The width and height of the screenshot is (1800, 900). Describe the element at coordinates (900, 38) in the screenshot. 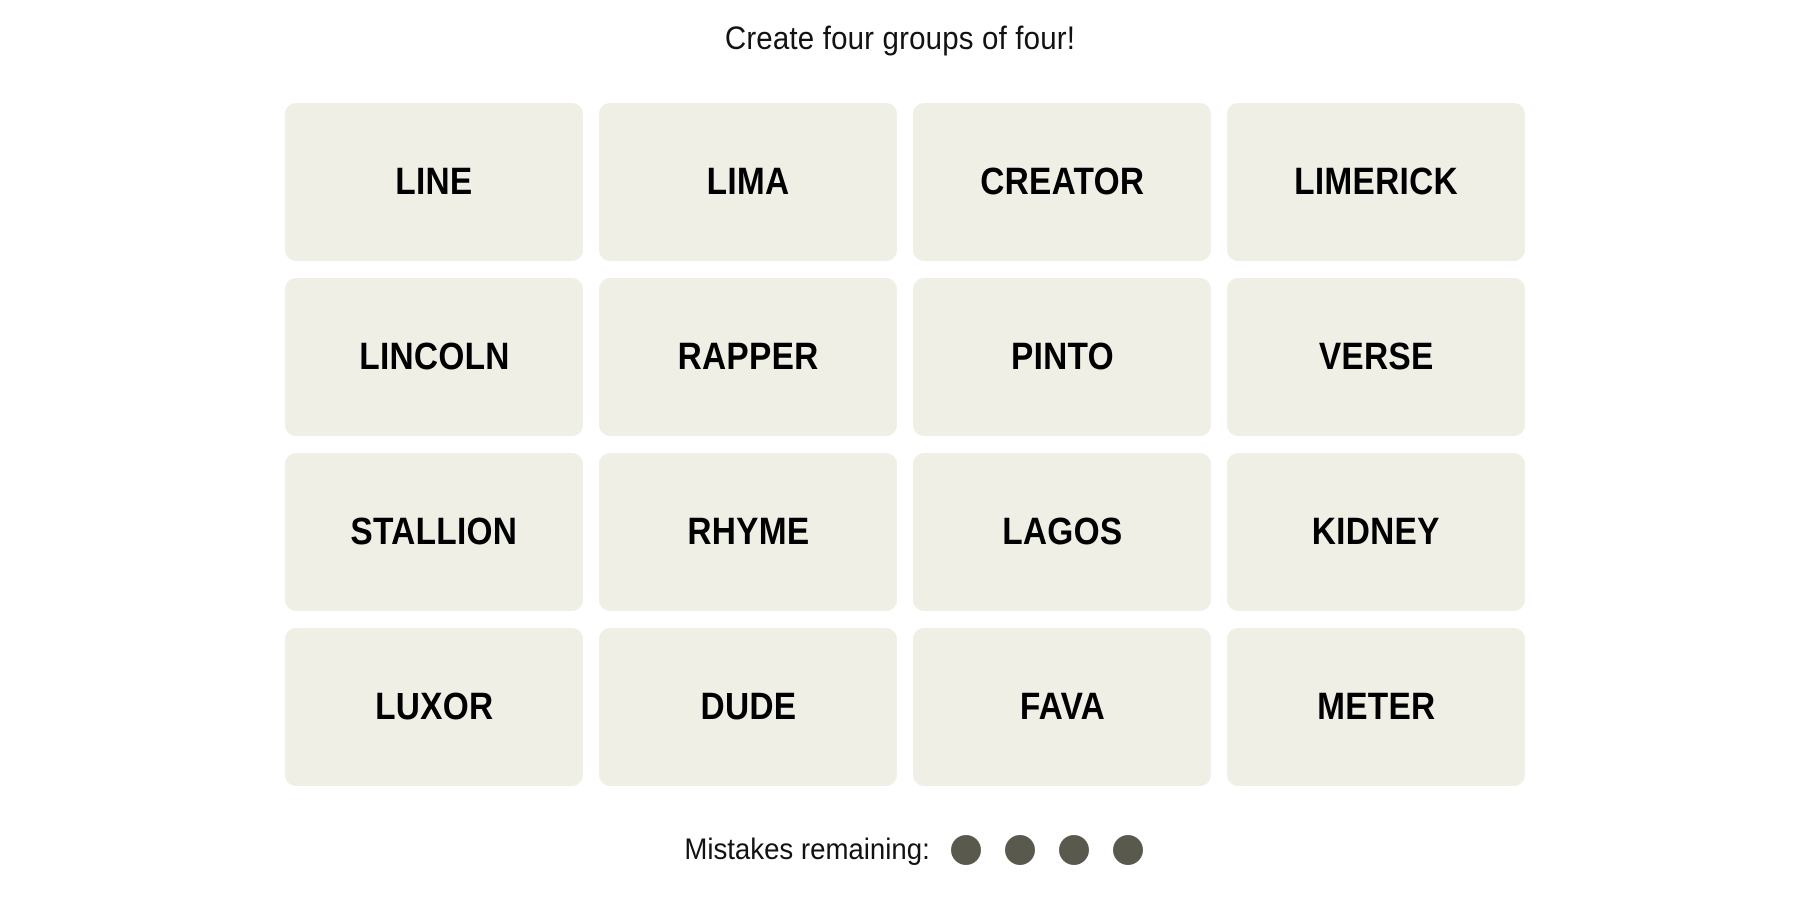

I see `subtitle: Create four groups of four!` at that location.